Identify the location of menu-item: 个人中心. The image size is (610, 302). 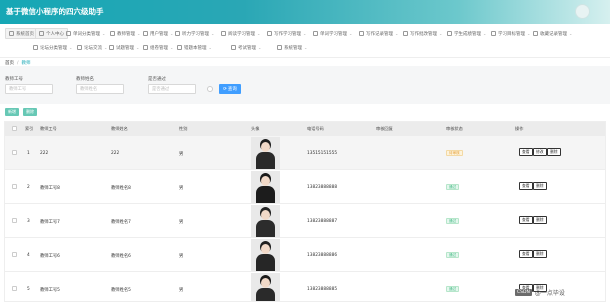
(51, 33).